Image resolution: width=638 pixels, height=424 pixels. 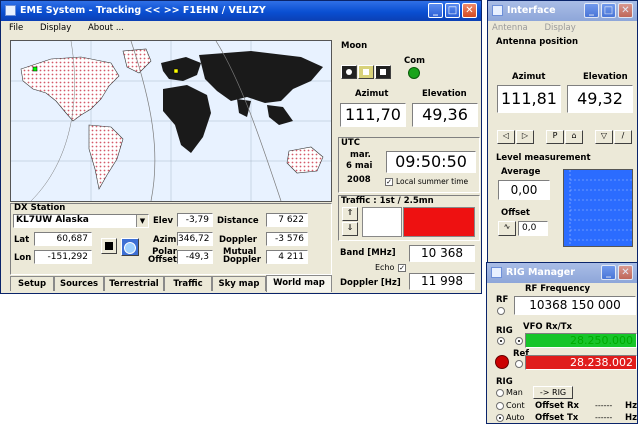 What do you see at coordinates (162, 256) in the screenshot?
I see `polar-offset-label: Polar Offset` at bounding box center [162, 256].